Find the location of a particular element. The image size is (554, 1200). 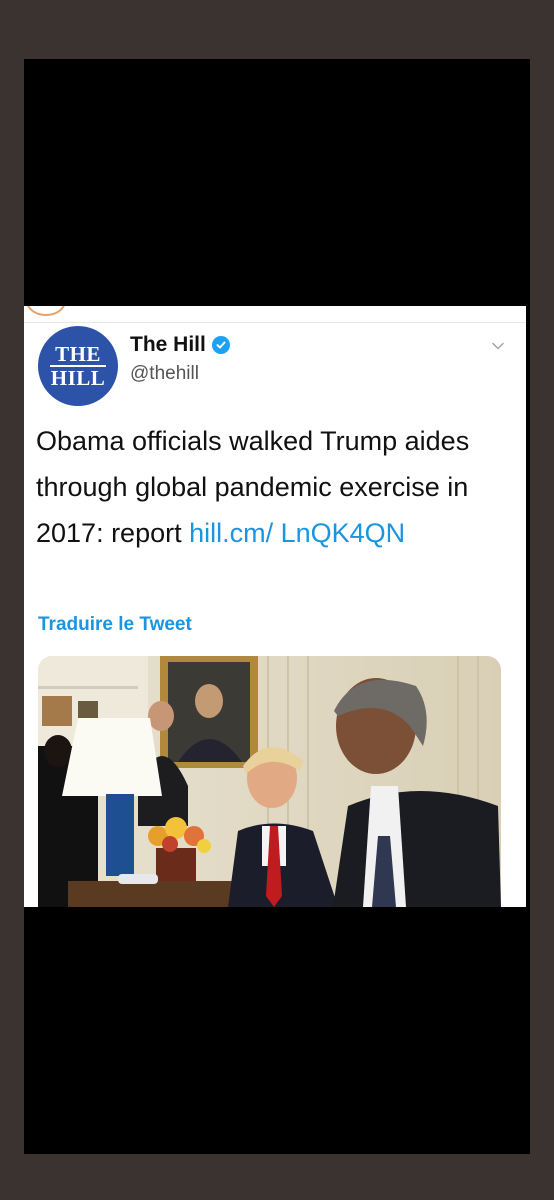

account-name: The Hill is located at coordinates (168, 345).